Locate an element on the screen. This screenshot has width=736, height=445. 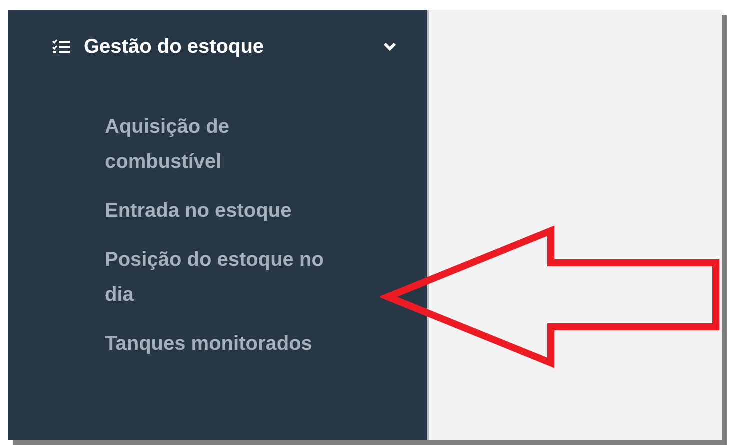
menu-item: Tanques monitorados is located at coordinates (221, 344).